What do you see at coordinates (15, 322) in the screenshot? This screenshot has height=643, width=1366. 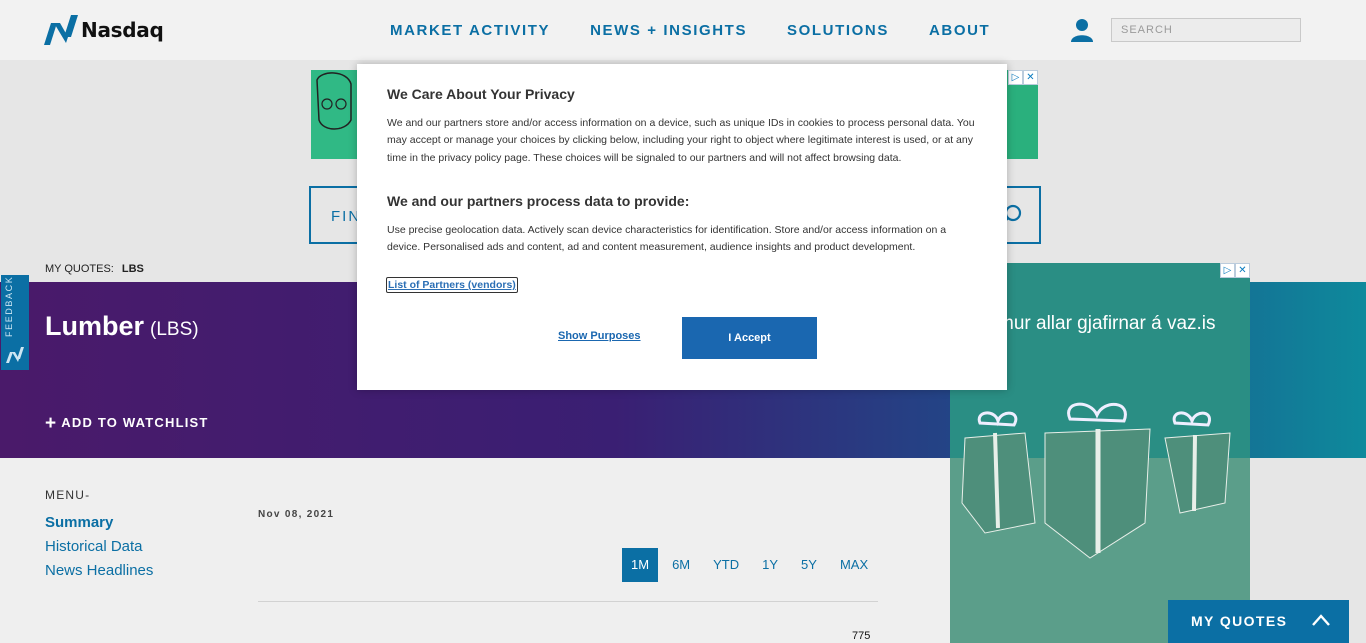 I see `feedback-tab: FEEDBACK` at bounding box center [15, 322].